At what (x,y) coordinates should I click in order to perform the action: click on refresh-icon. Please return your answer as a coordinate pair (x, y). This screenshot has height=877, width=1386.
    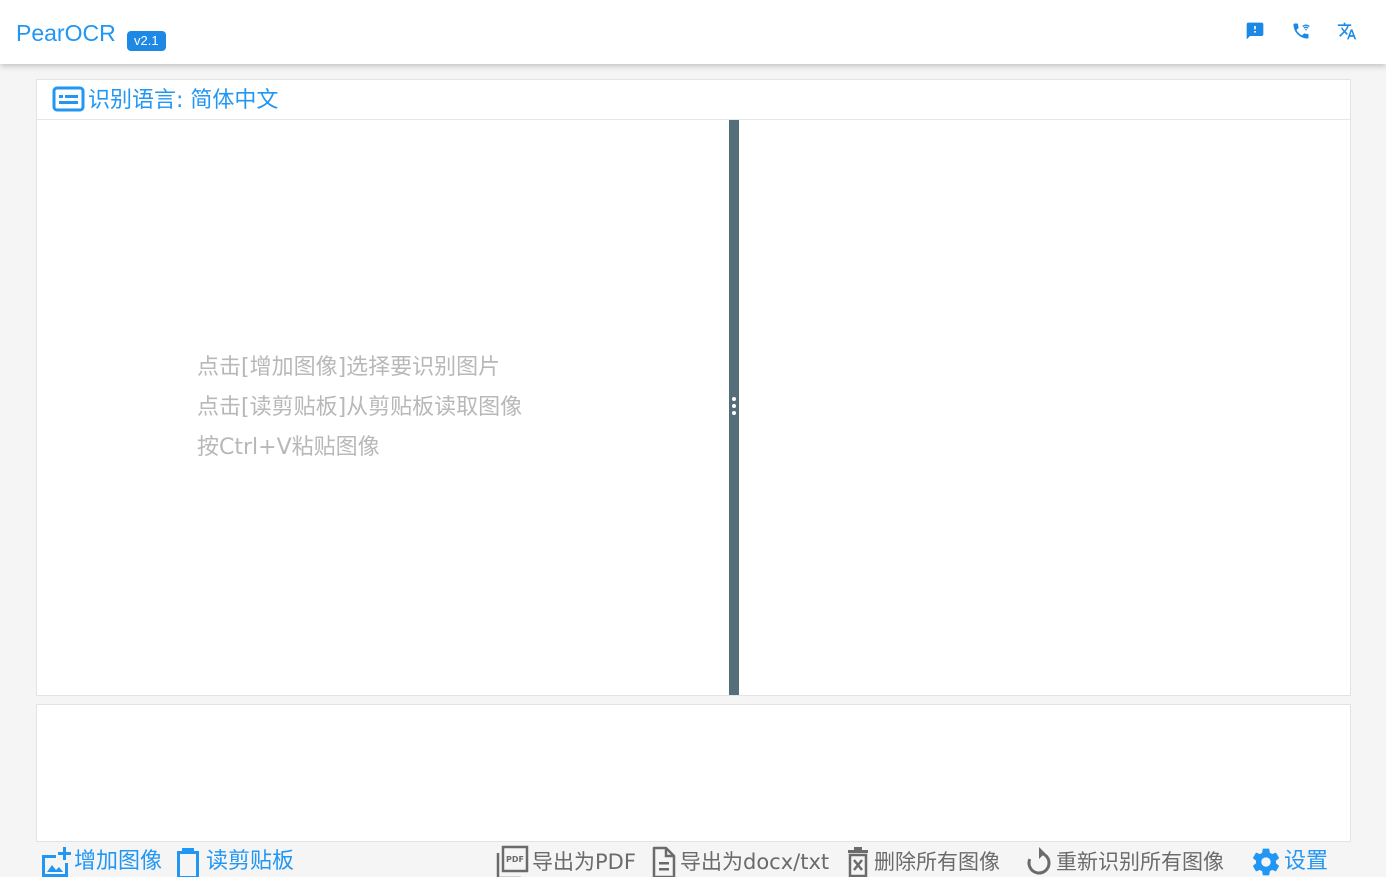
    Looking at the image, I should click on (1039, 861).